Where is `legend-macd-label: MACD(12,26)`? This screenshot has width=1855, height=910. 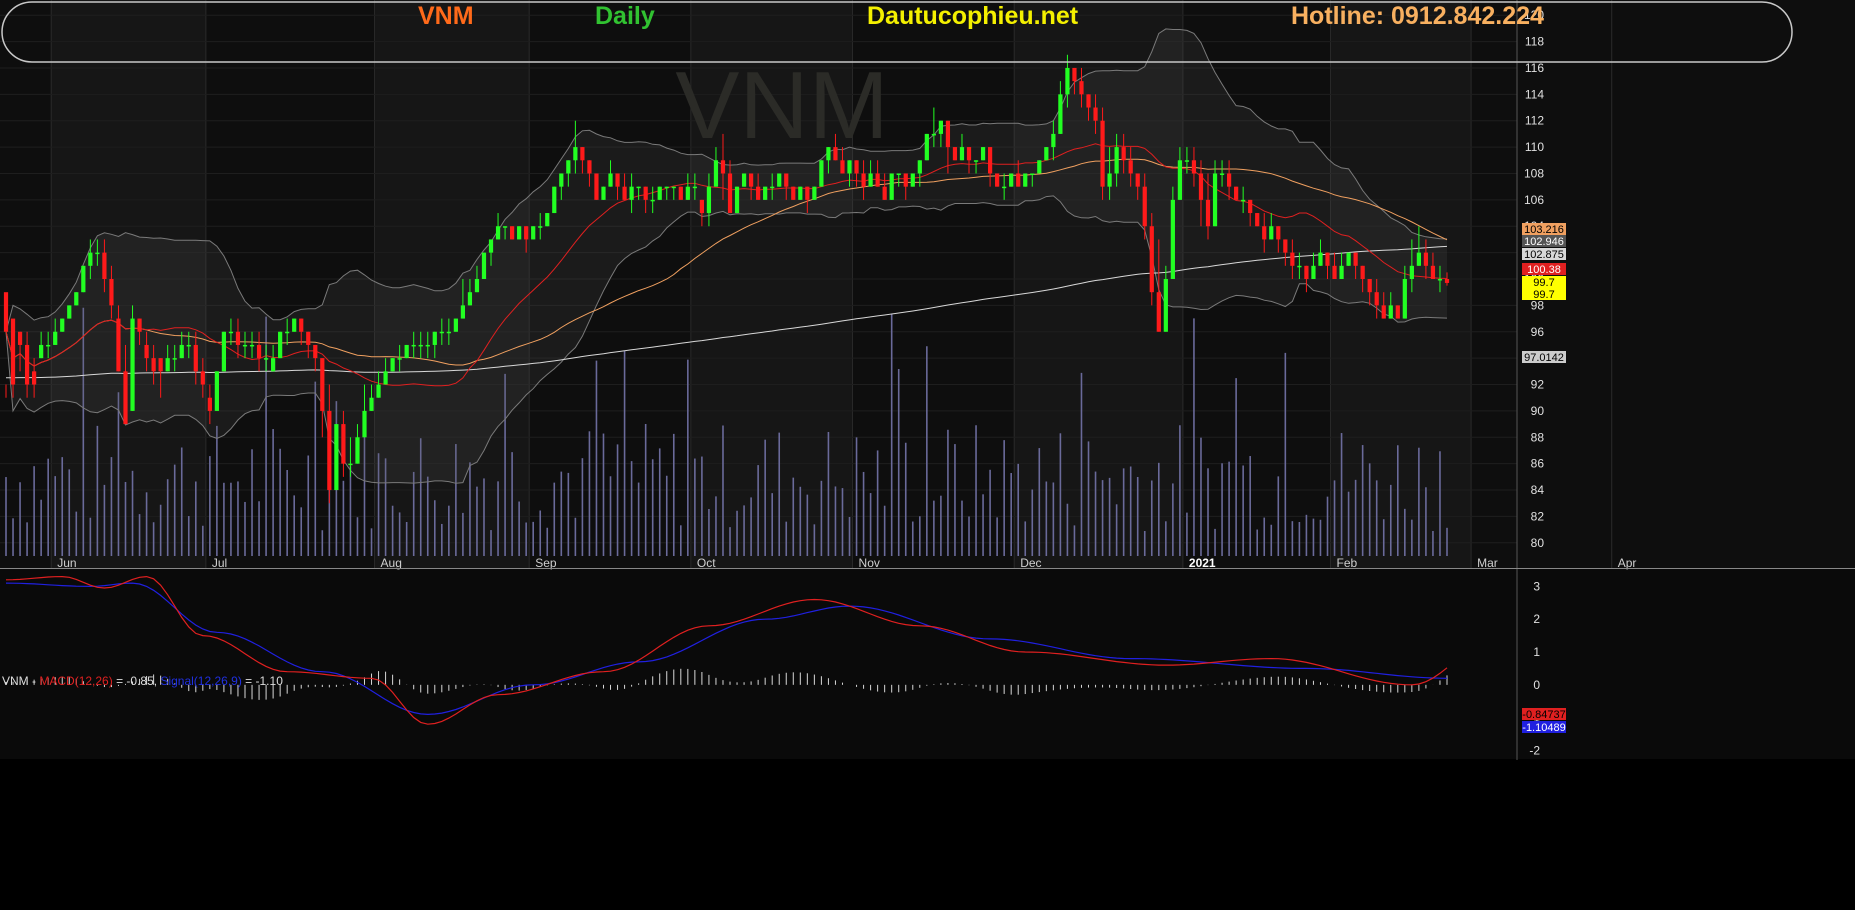
legend-macd-label: MACD(12,26) is located at coordinates (76, 681).